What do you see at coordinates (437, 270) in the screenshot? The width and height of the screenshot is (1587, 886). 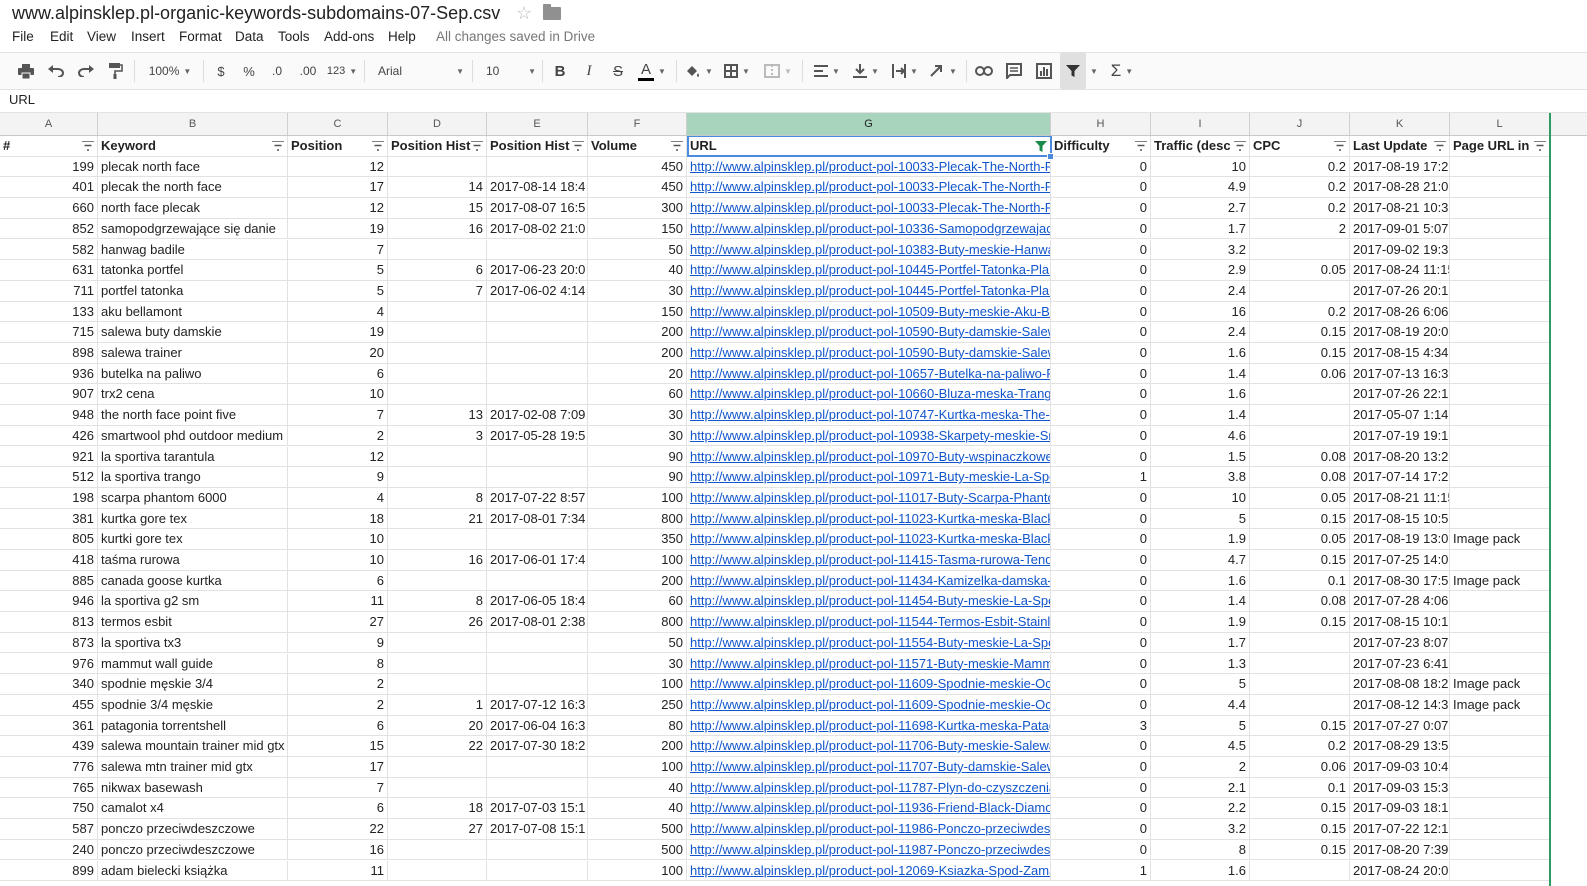 I see `cell-position-history: 6` at bounding box center [437, 270].